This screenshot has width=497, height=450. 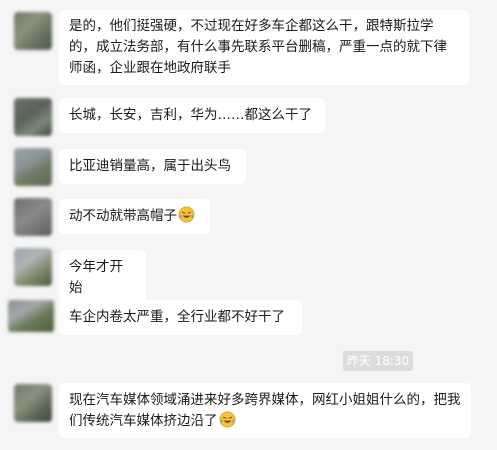 I want to click on message-bubble: 比亚迪销量高，属于出头鸟, so click(x=152, y=166).